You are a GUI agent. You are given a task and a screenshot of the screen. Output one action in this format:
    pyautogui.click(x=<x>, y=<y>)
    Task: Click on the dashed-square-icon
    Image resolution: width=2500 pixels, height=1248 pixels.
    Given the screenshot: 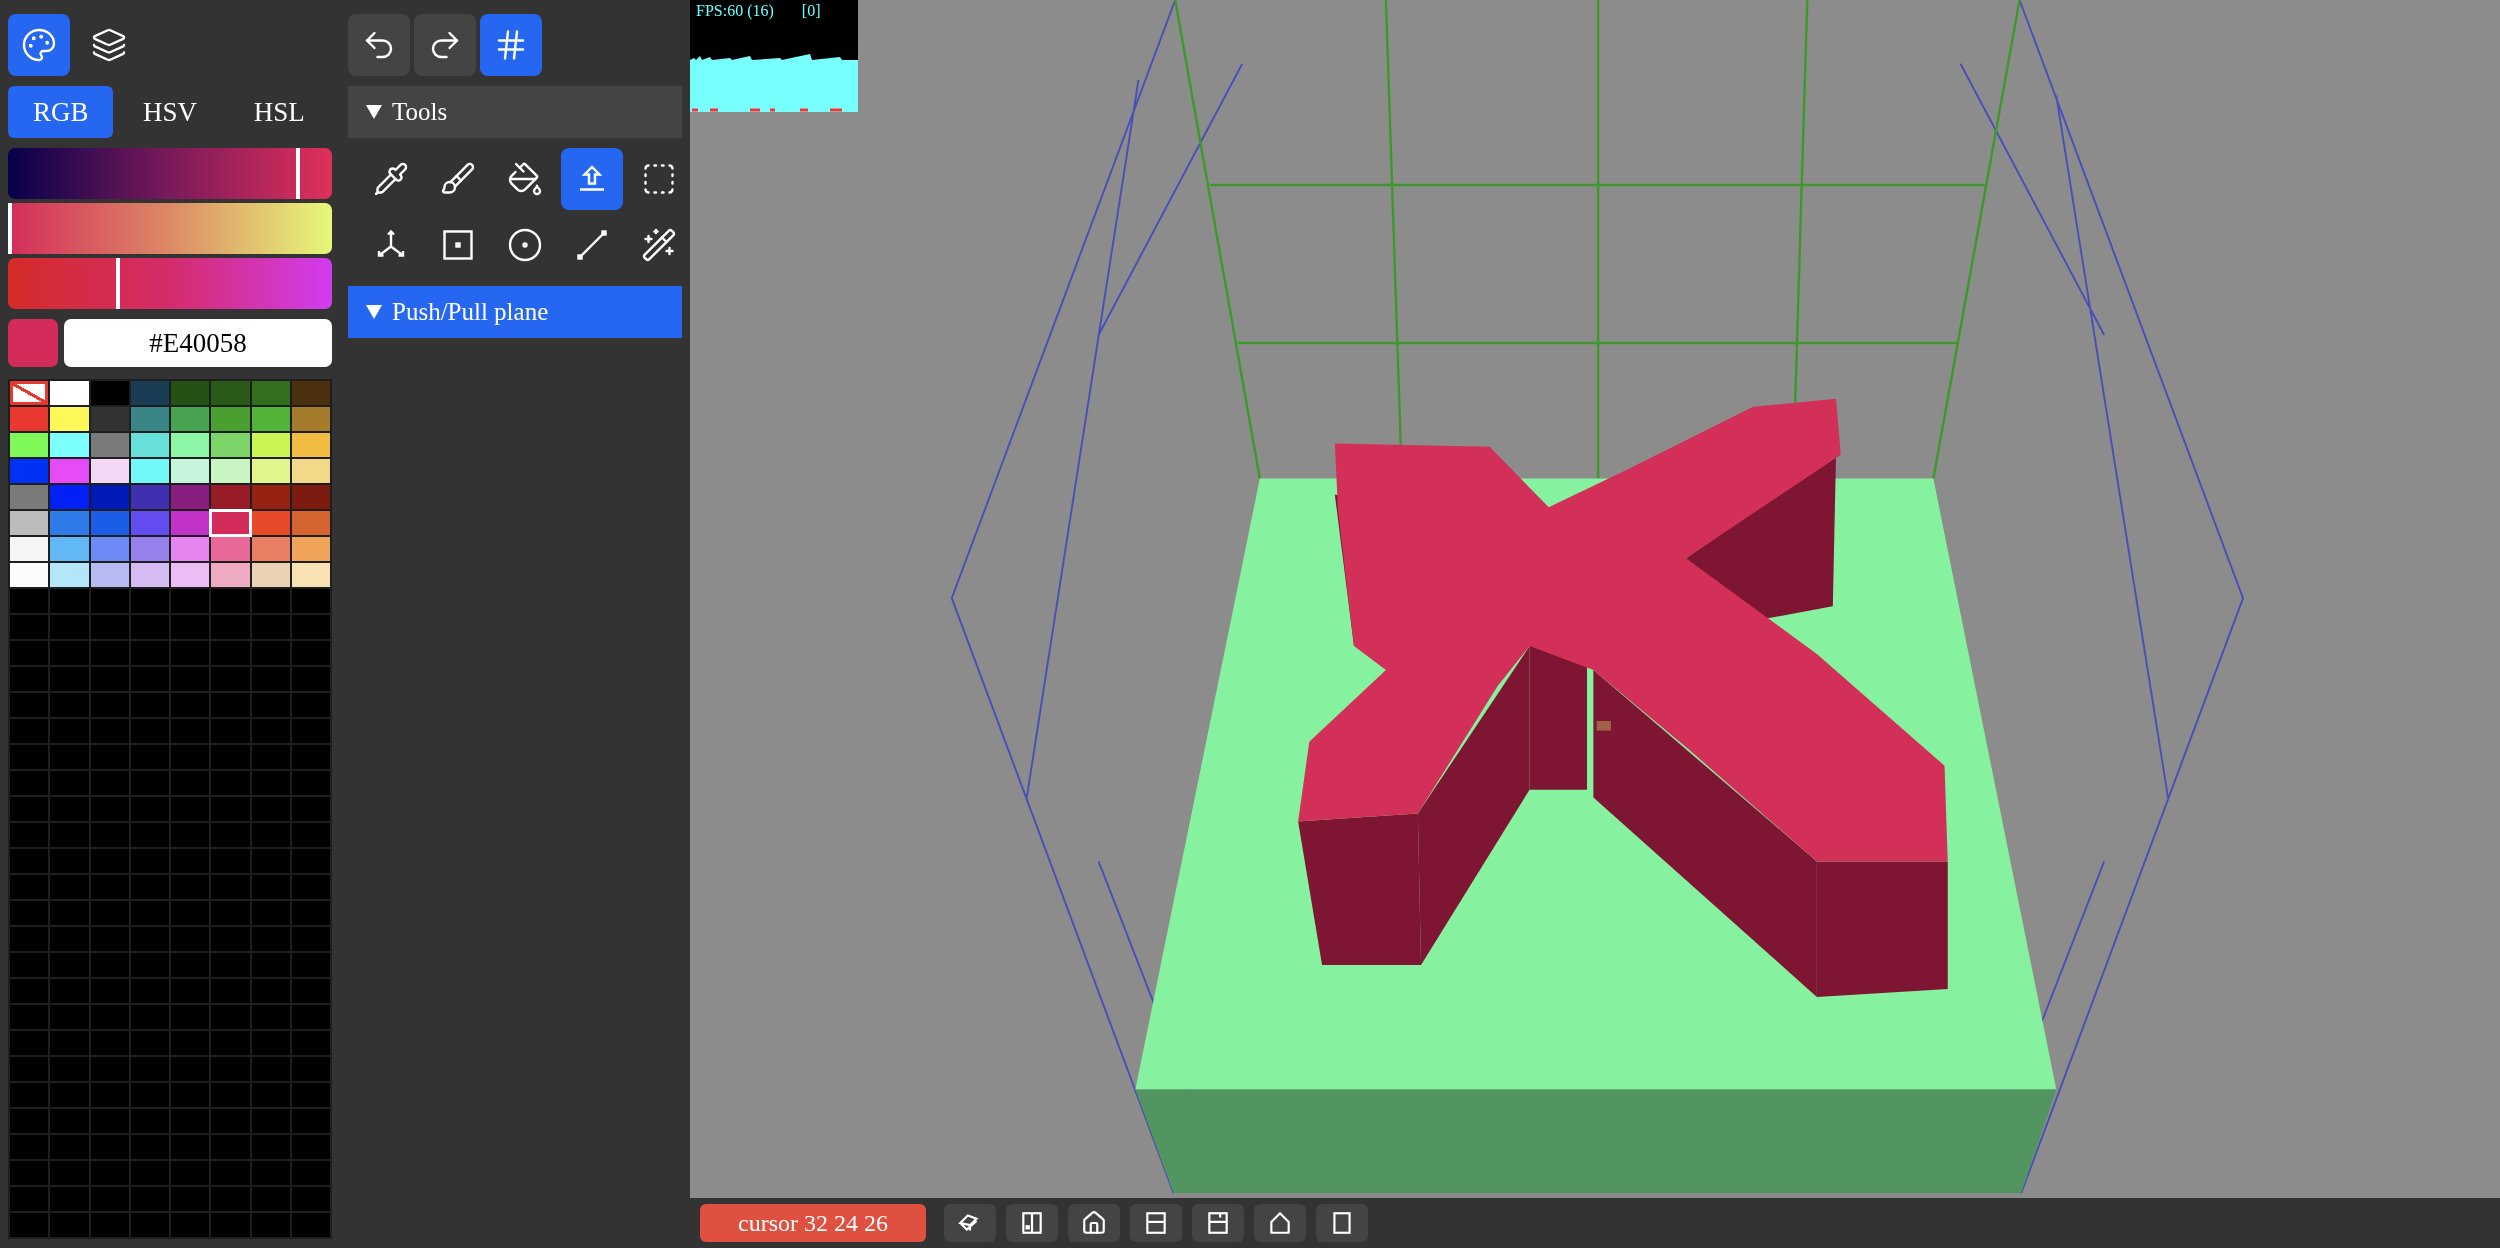 What is the action you would take?
    pyautogui.click(x=659, y=179)
    